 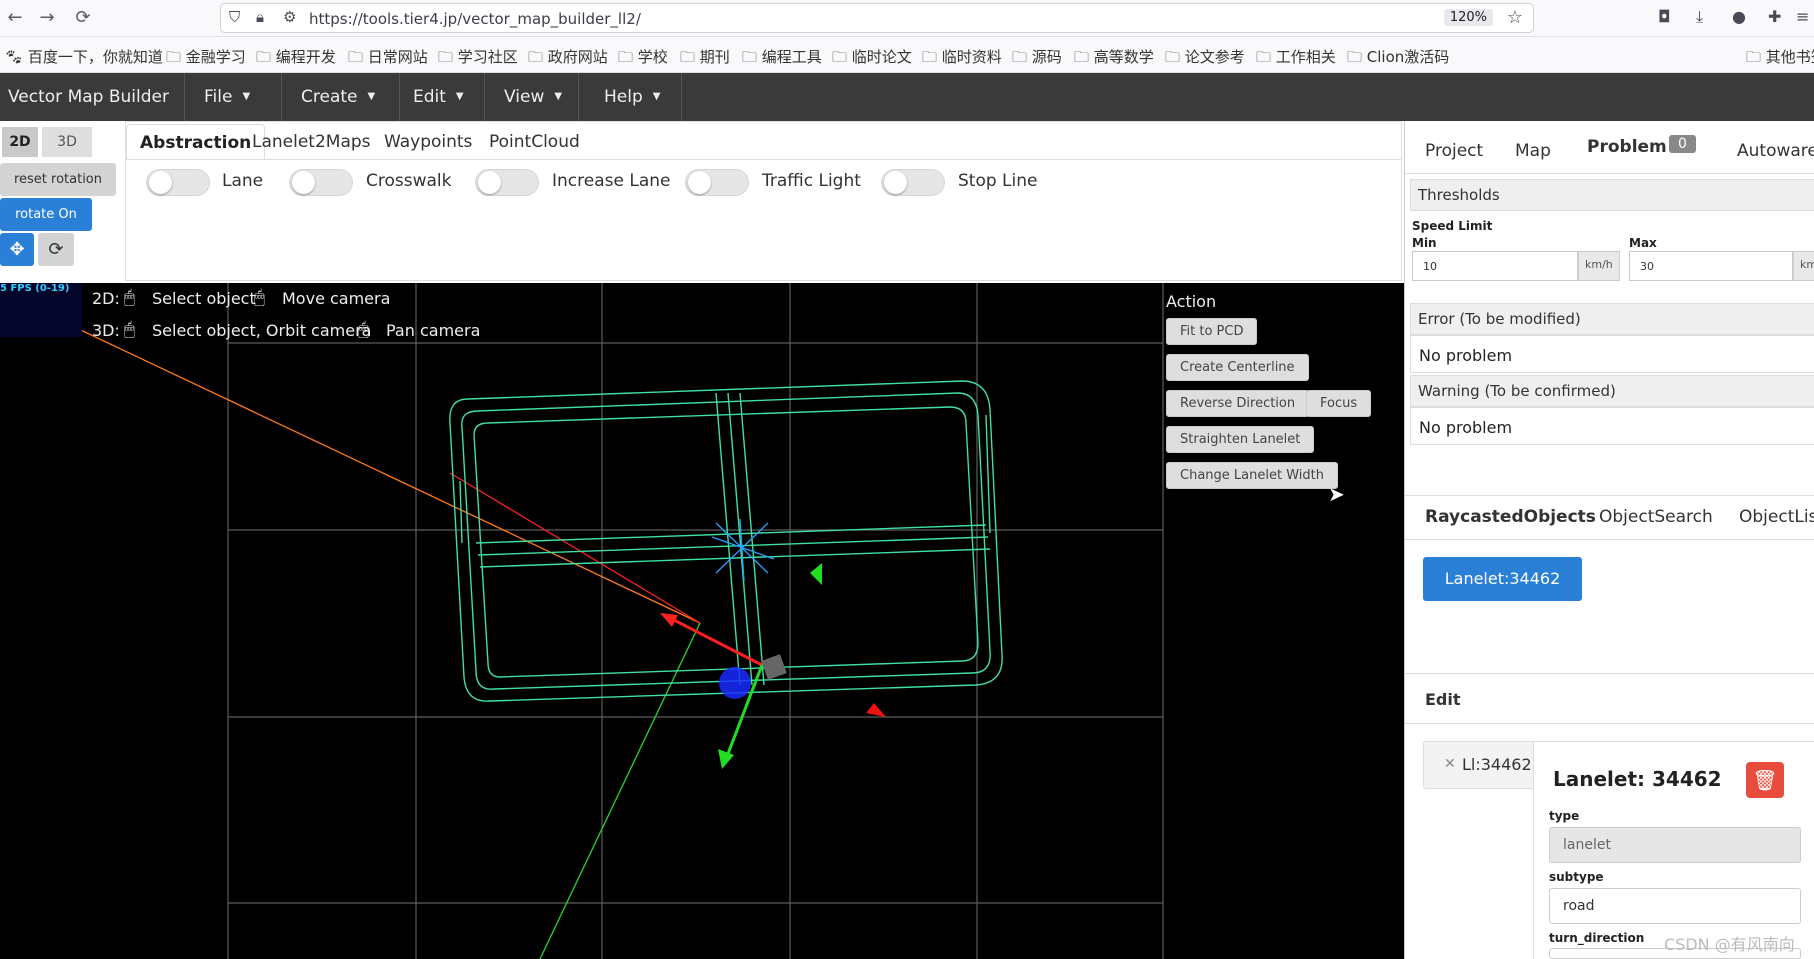 I want to click on fit-to-pcd-button: Fit to PCD, so click(x=1212, y=331).